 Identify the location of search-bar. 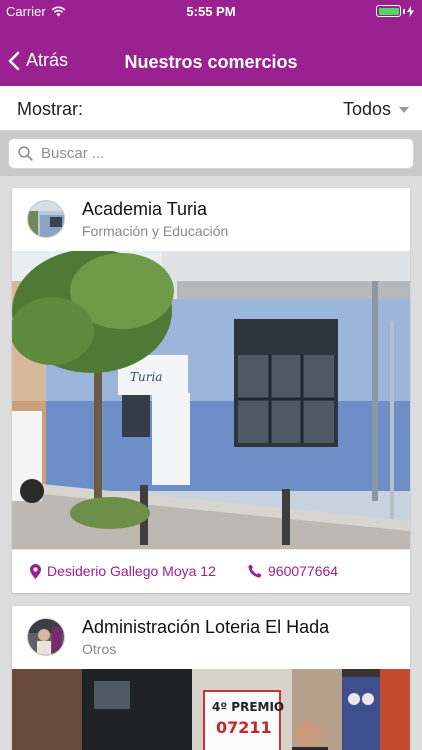
(211, 153).